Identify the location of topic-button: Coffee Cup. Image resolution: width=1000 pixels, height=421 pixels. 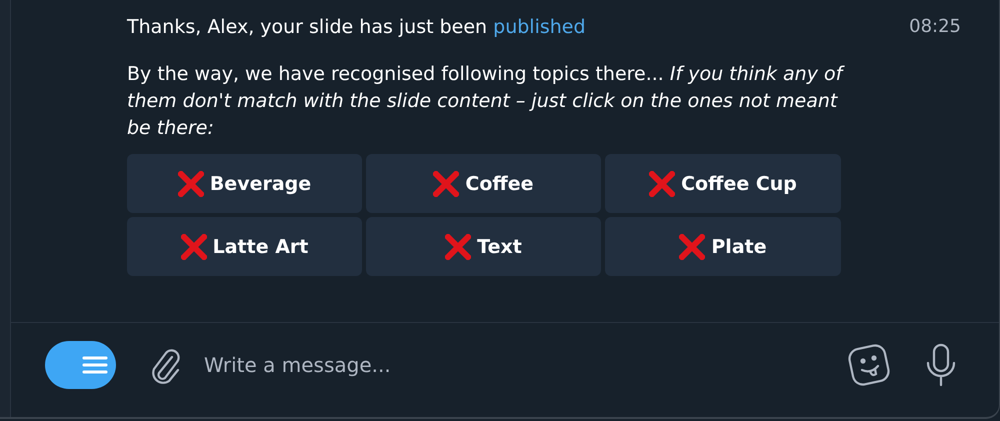
(723, 183).